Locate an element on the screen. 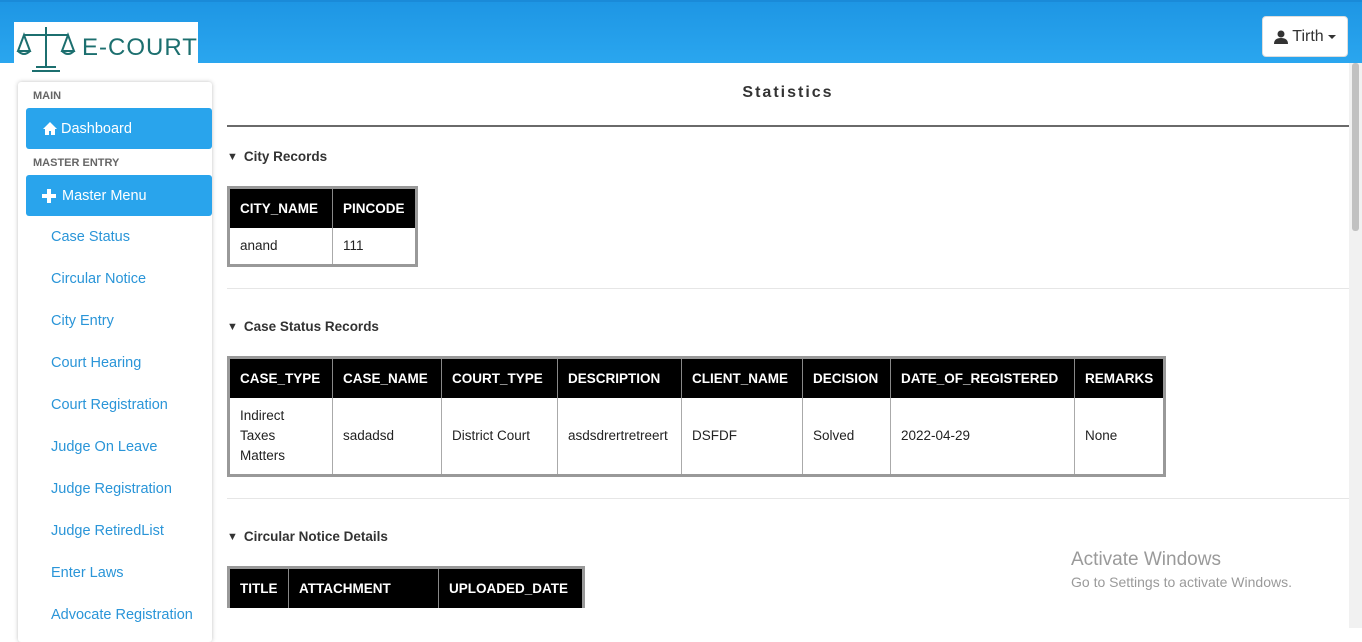  city-records-table: CITY_NAME PINCODE anand 111 is located at coordinates (322, 226).